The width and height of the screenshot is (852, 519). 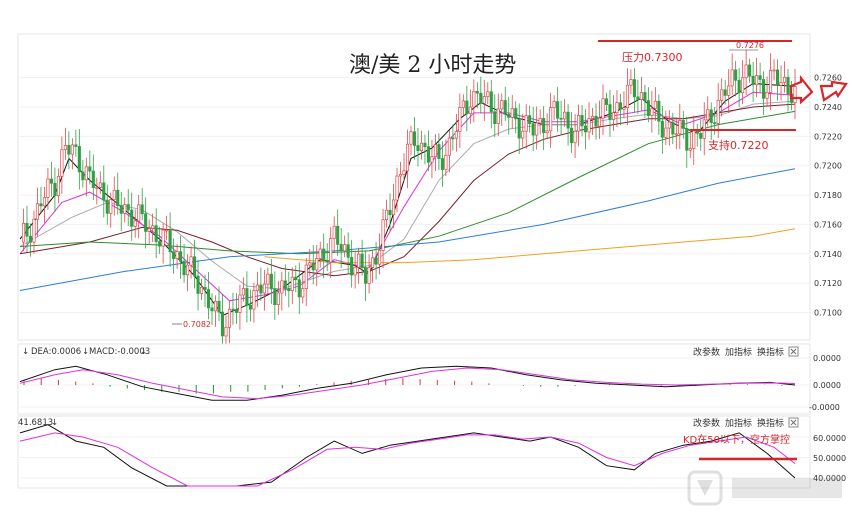 What do you see at coordinates (25, 352) in the screenshot?
I see `macd-down-arrow-icon: ↓` at bounding box center [25, 352].